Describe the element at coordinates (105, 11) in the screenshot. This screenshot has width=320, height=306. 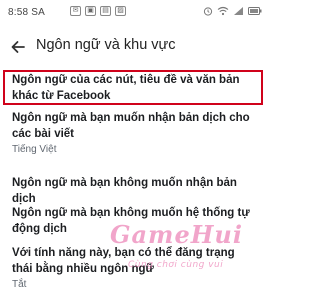
I see `gallery-icon: ▤` at that location.